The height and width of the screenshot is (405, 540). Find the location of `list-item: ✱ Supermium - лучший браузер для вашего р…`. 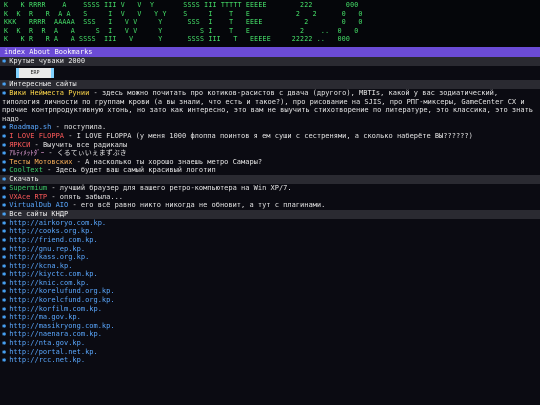

list-item: ✱ Supermium - лучший браузер для вашего р… is located at coordinates (270, 188).